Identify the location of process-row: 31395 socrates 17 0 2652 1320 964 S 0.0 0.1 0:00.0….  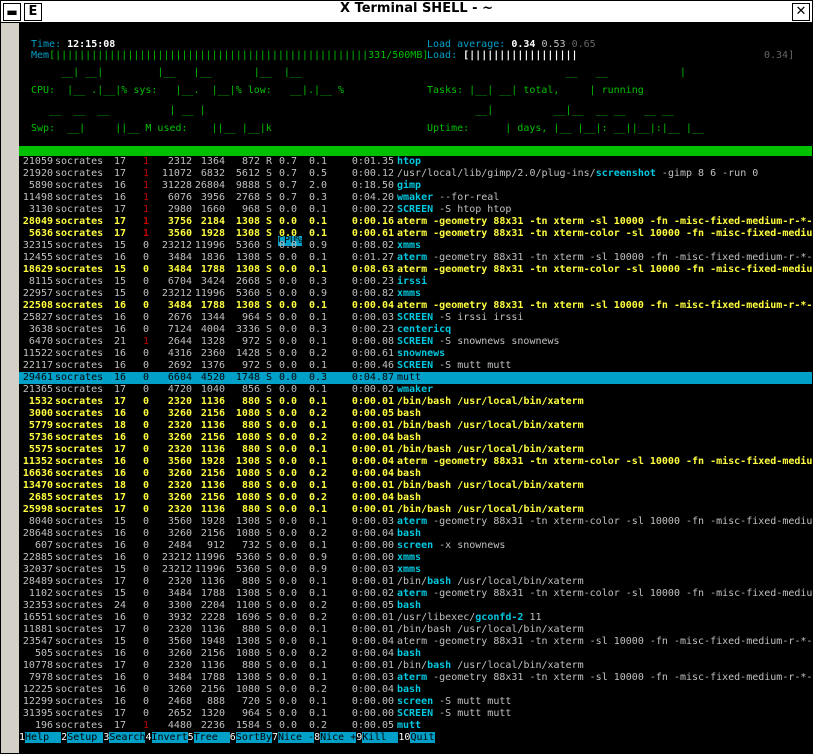
(415, 714).